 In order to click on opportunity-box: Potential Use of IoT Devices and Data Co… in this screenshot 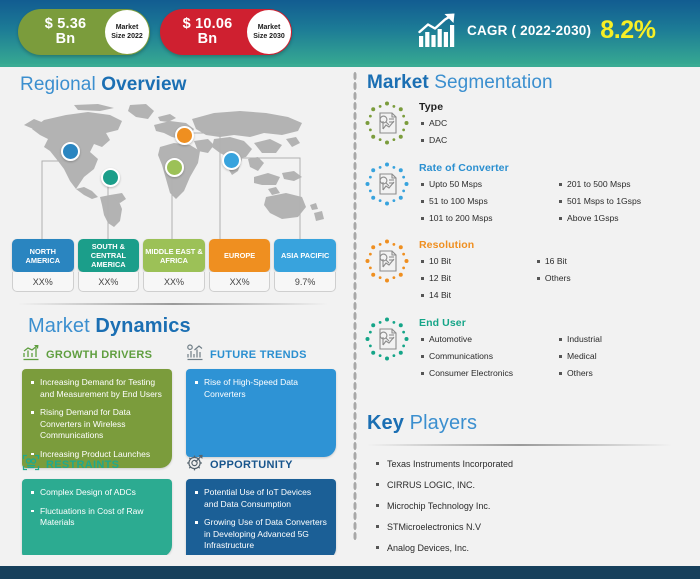, I will do `click(261, 519)`.